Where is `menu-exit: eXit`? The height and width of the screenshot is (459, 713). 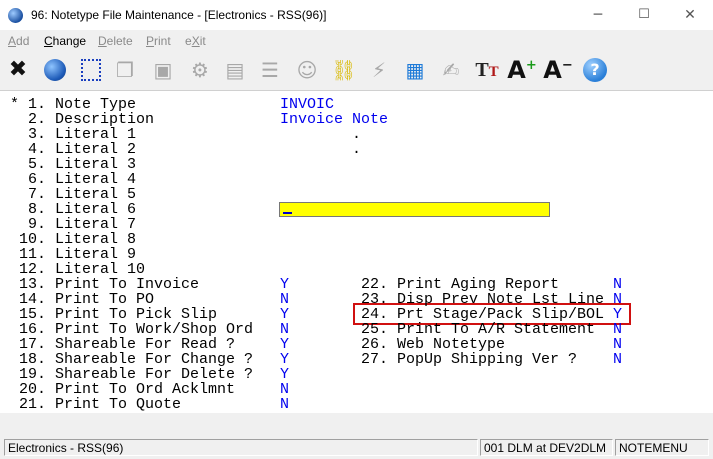
menu-exit: eXit is located at coordinates (195, 41).